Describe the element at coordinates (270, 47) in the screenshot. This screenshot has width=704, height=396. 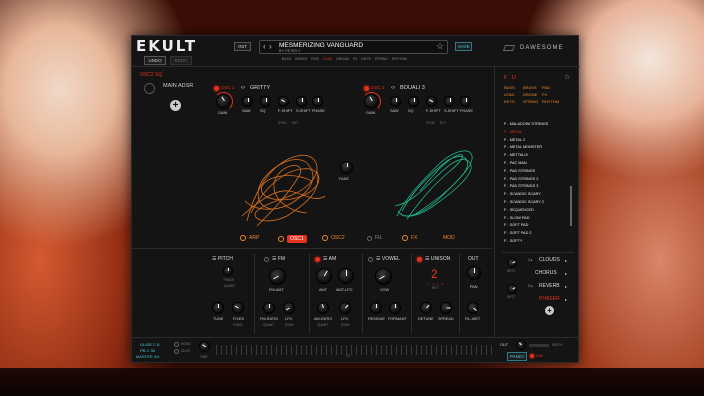
I see `chevron-right-icon: ›` at that location.